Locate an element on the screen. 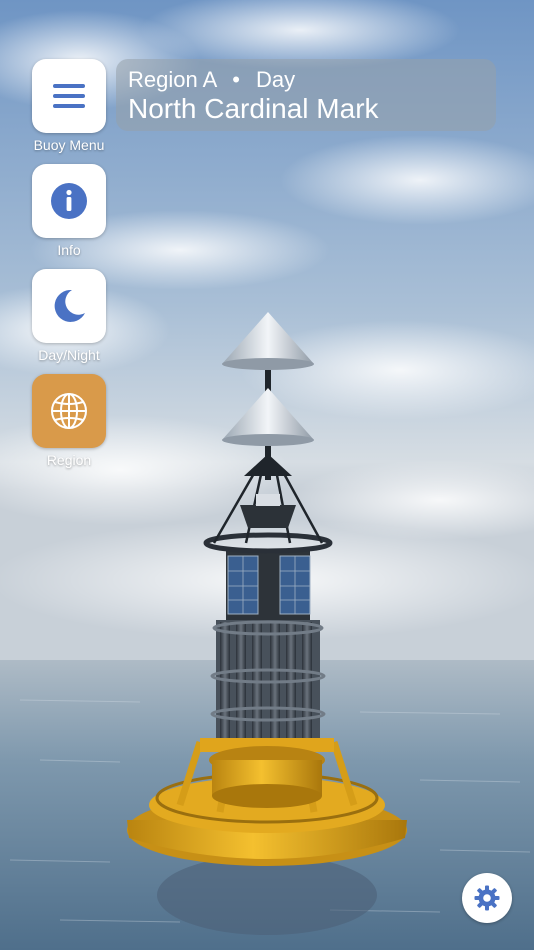  buoy-title-panel: Region A • Day North Cardinal Mark is located at coordinates (306, 95).